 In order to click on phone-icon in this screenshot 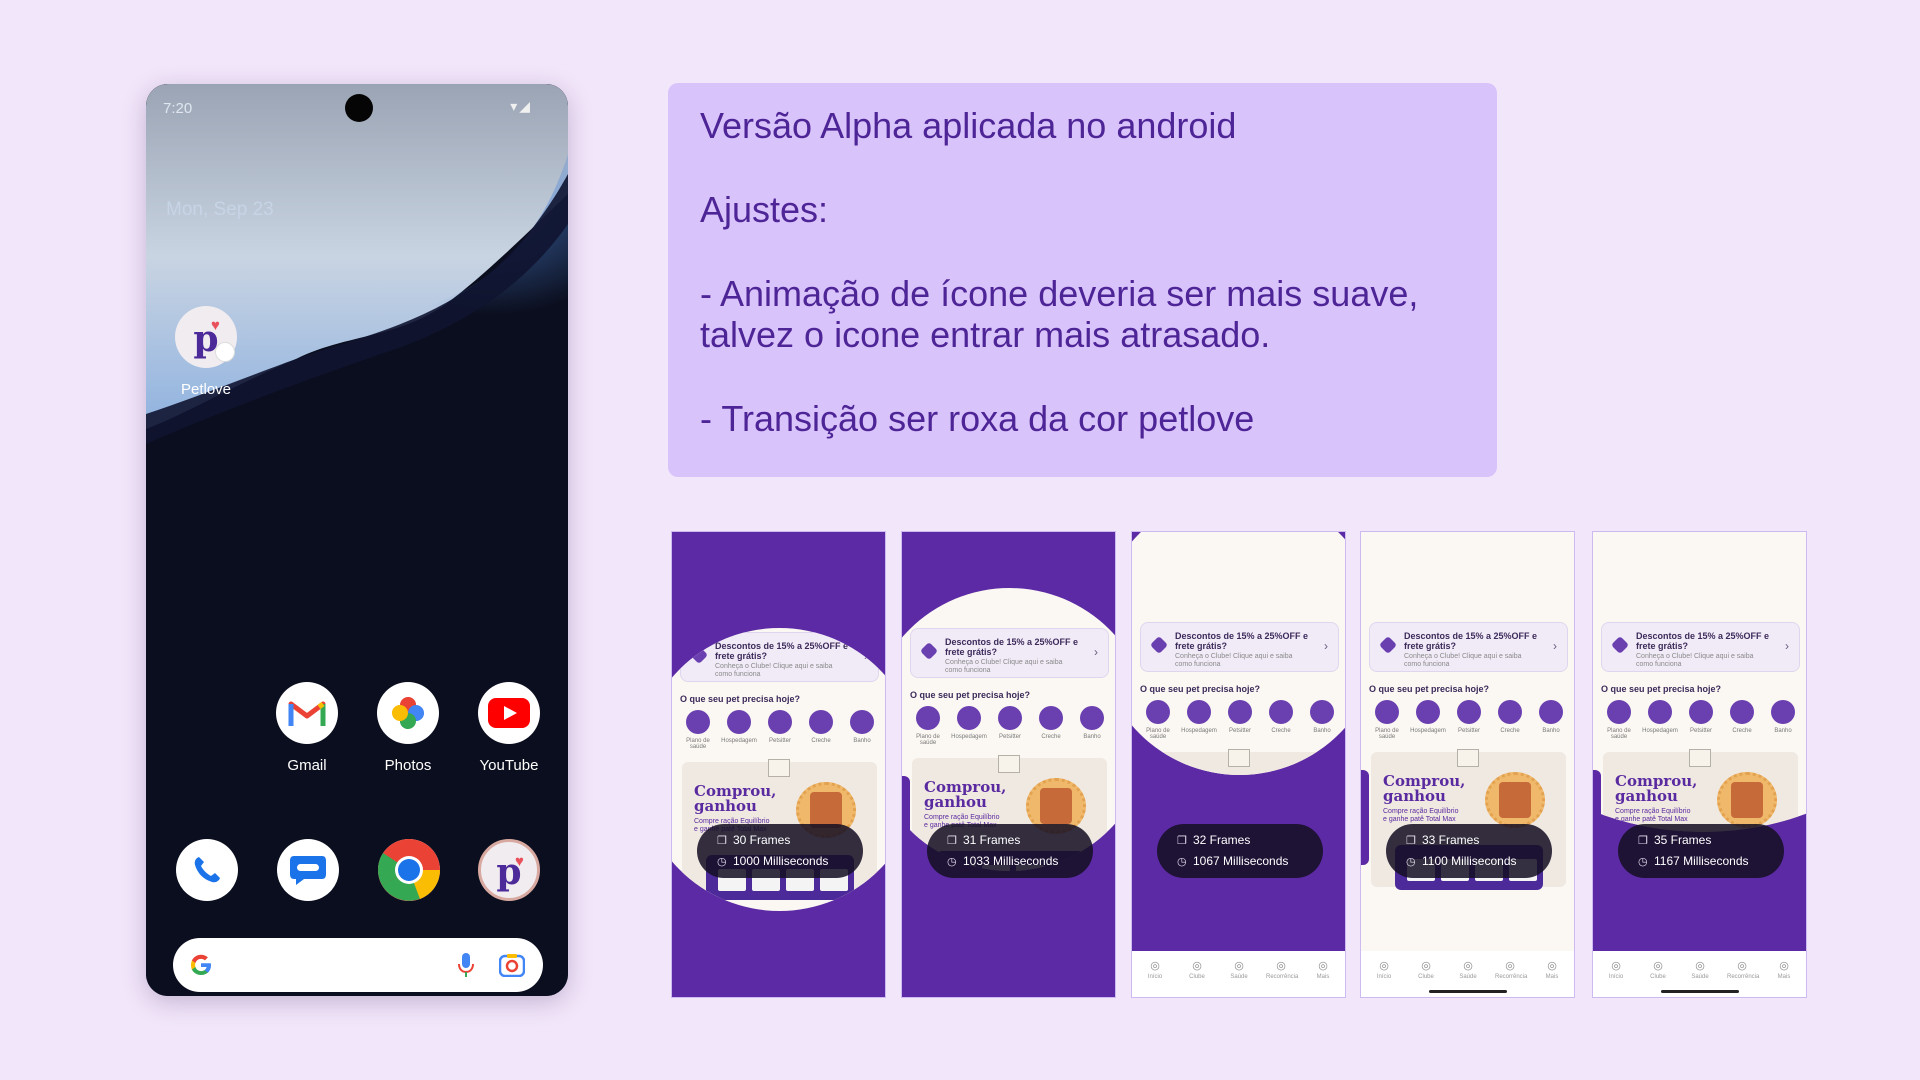, I will do `click(207, 870)`.